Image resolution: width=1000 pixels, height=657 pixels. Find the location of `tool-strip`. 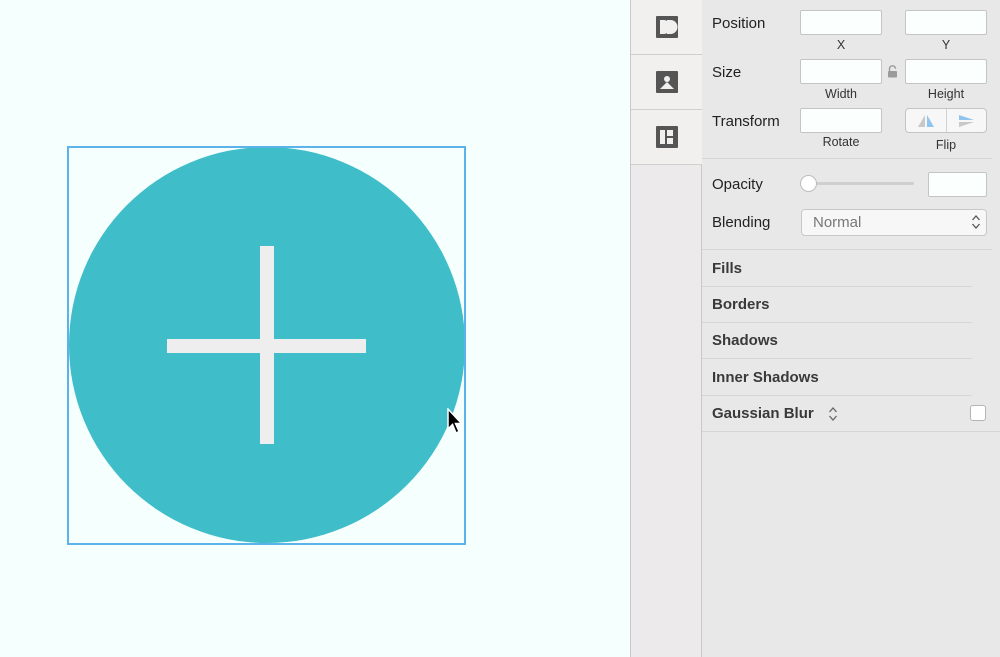

tool-strip is located at coordinates (666, 328).